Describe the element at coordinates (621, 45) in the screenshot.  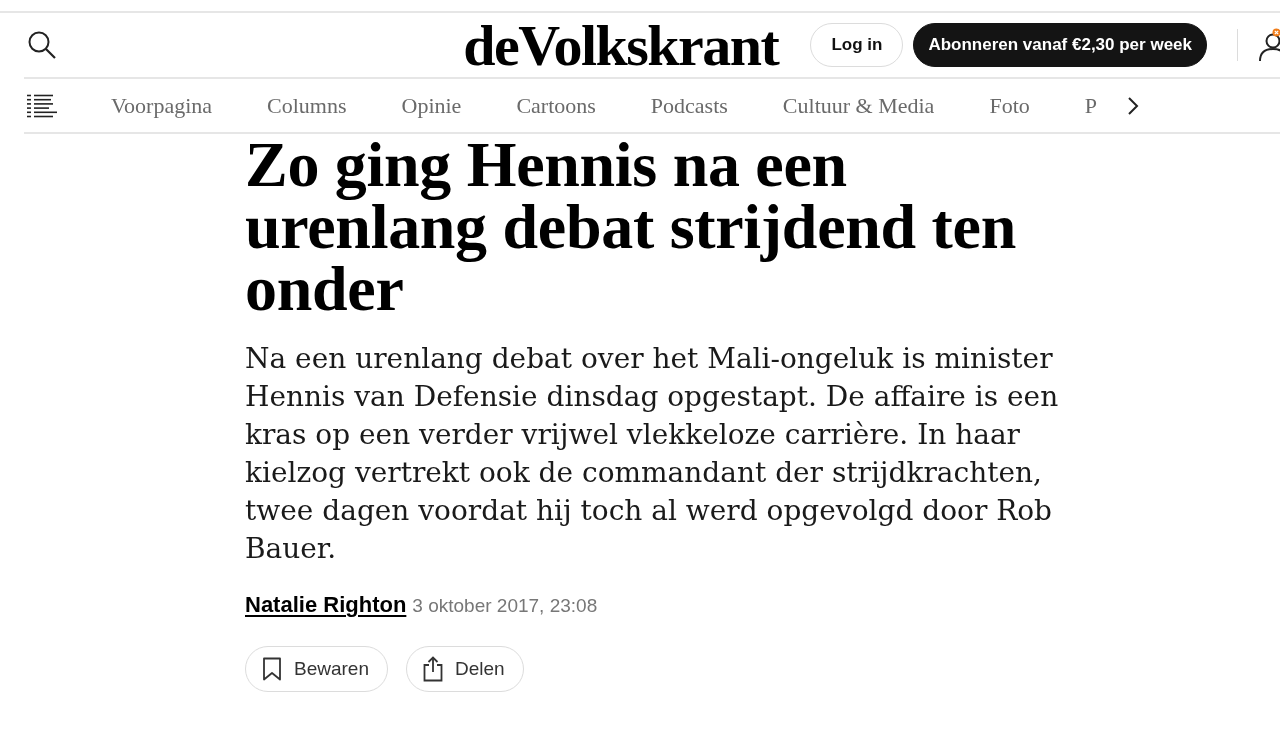
I see `site-logo: deVolkskrant` at that location.